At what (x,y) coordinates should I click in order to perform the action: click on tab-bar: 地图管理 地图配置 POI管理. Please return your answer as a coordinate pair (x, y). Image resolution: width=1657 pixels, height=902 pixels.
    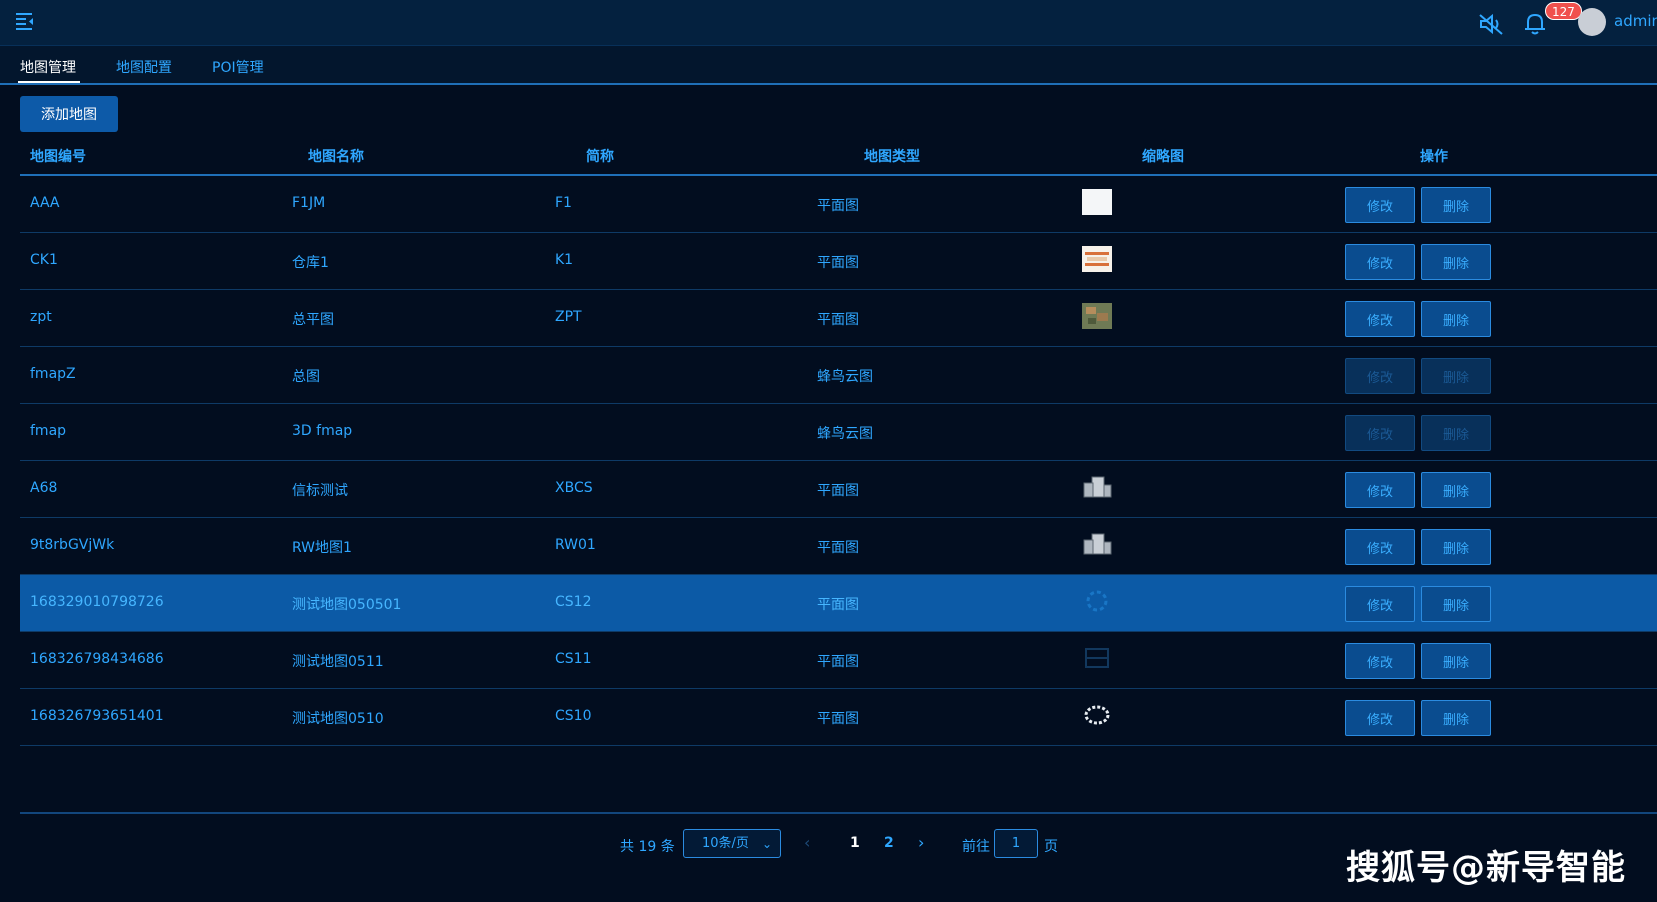
    Looking at the image, I should click on (828, 65).